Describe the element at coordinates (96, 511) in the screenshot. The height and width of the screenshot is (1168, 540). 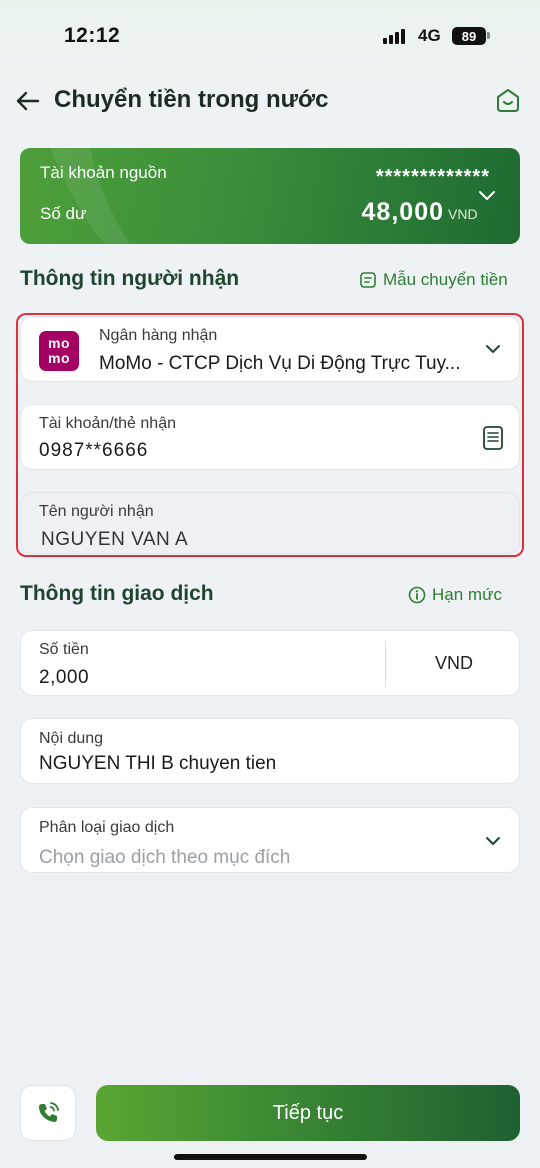
I see `recipient-name-label: Tên người nhận` at that location.